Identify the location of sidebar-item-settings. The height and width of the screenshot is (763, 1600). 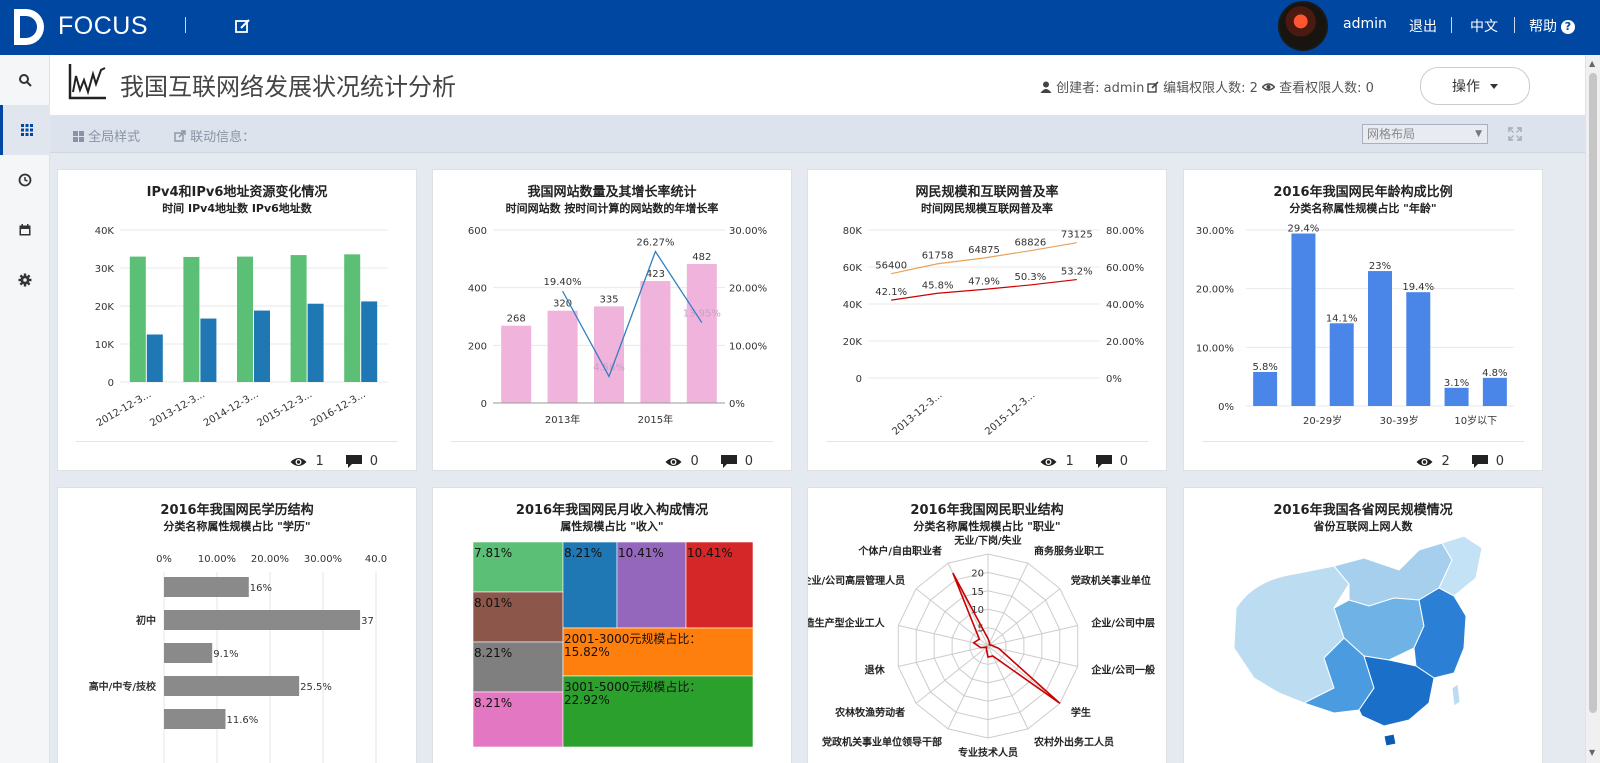
(25, 280).